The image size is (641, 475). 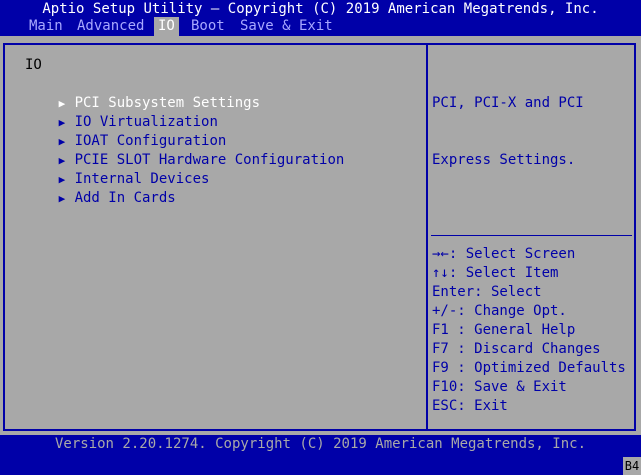 What do you see at coordinates (134, 93) in the screenshot?
I see `menu-item-pci-subsystem-settings: ▶ PCI Subsystem Settings` at bounding box center [134, 93].